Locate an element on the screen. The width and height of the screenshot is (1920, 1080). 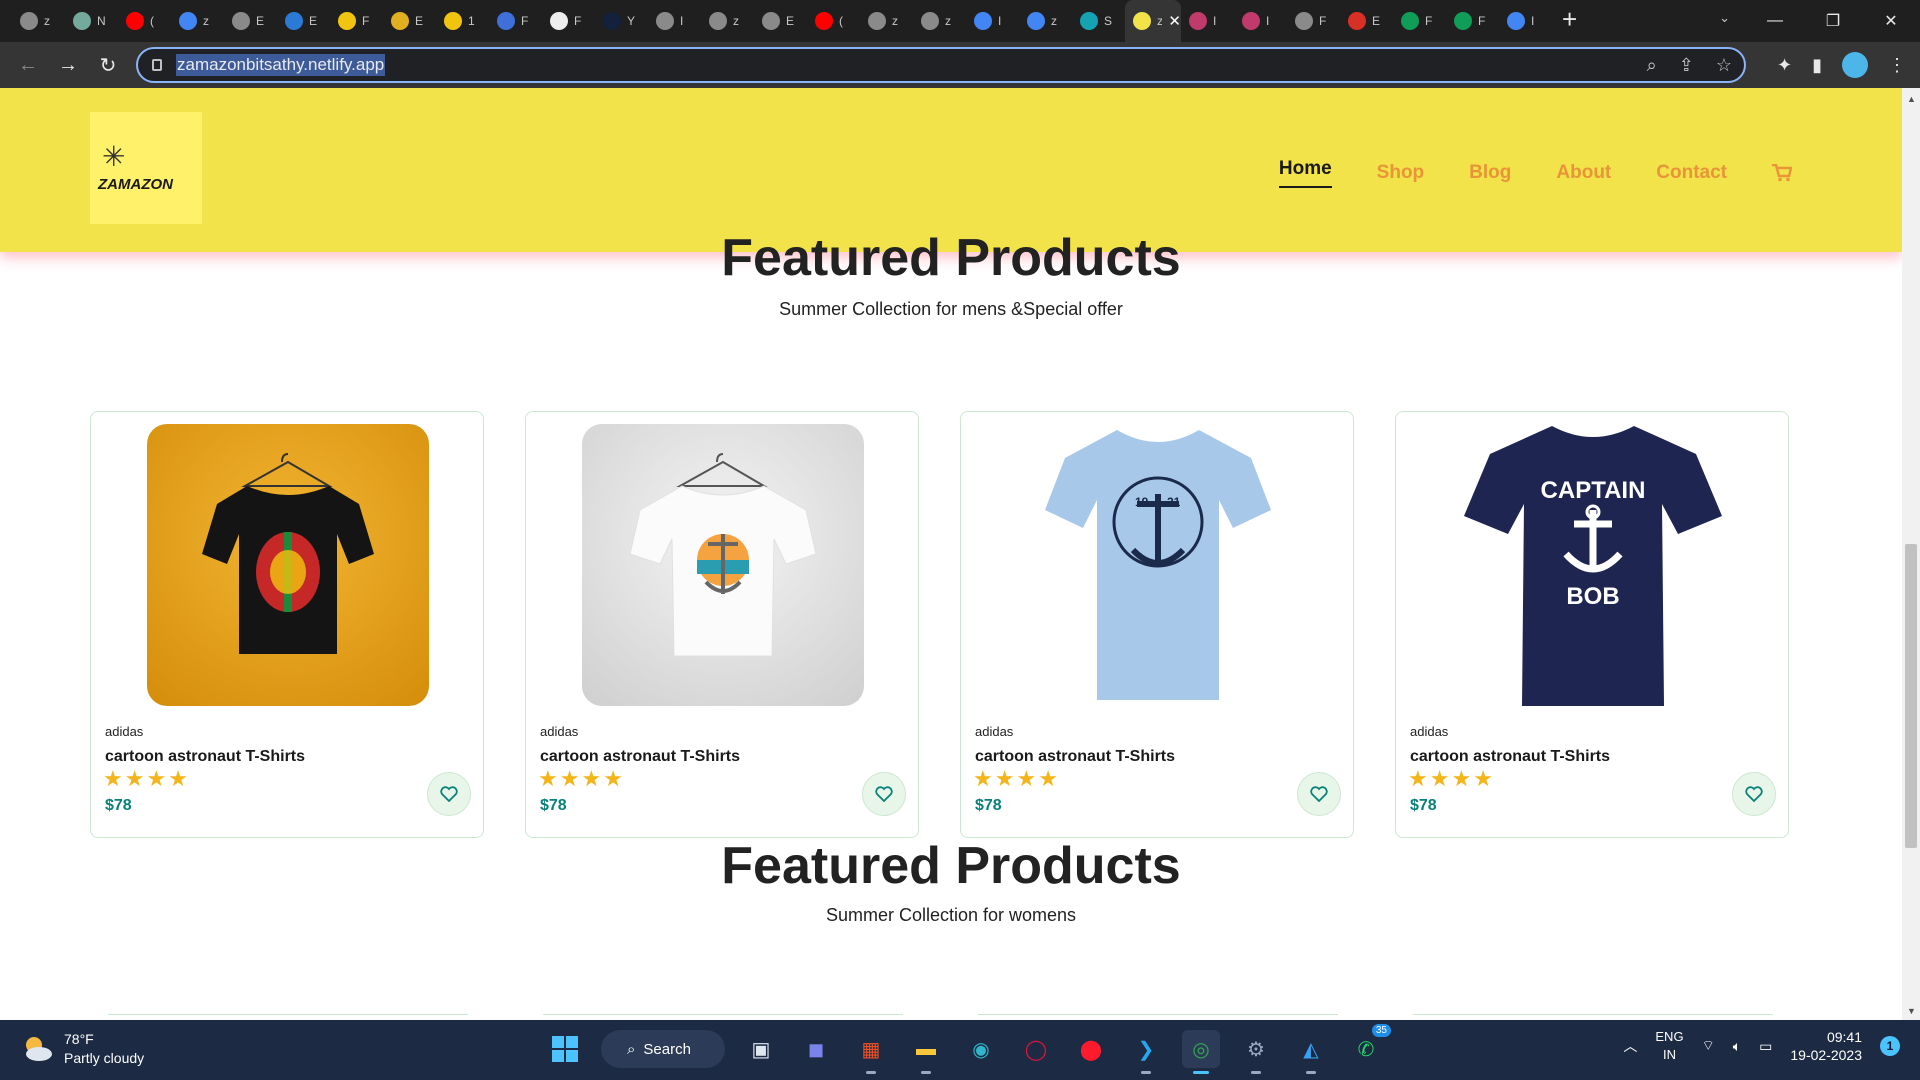
menu-kebab-icon: ⋮ is located at coordinates (1897, 65).